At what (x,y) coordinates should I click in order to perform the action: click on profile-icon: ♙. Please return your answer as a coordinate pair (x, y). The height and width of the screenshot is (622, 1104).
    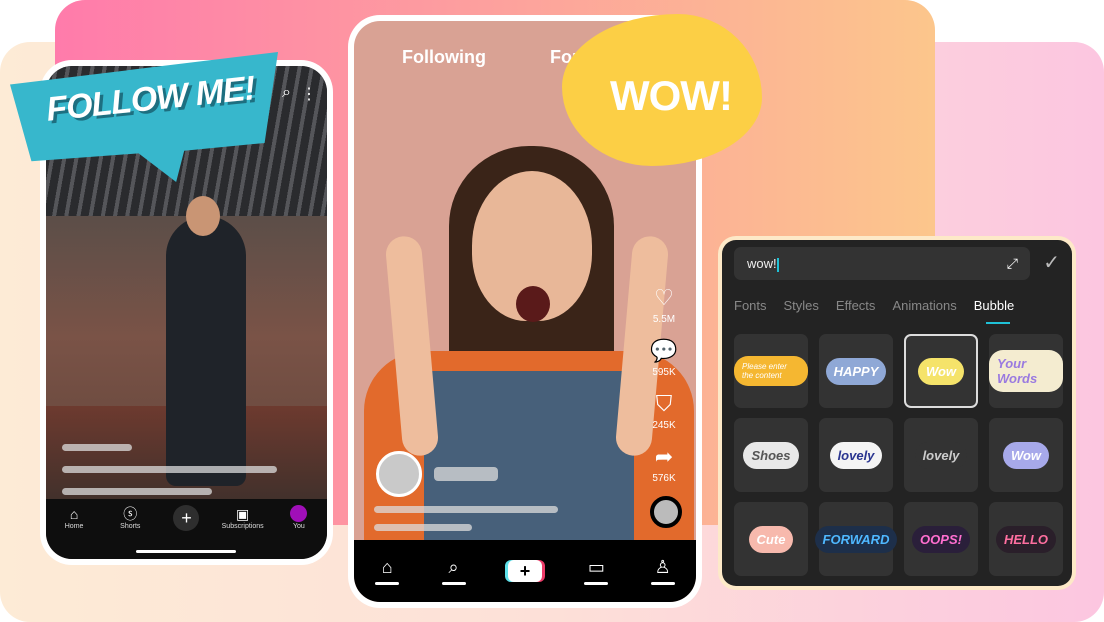
    Looking at the image, I should click on (662, 567).